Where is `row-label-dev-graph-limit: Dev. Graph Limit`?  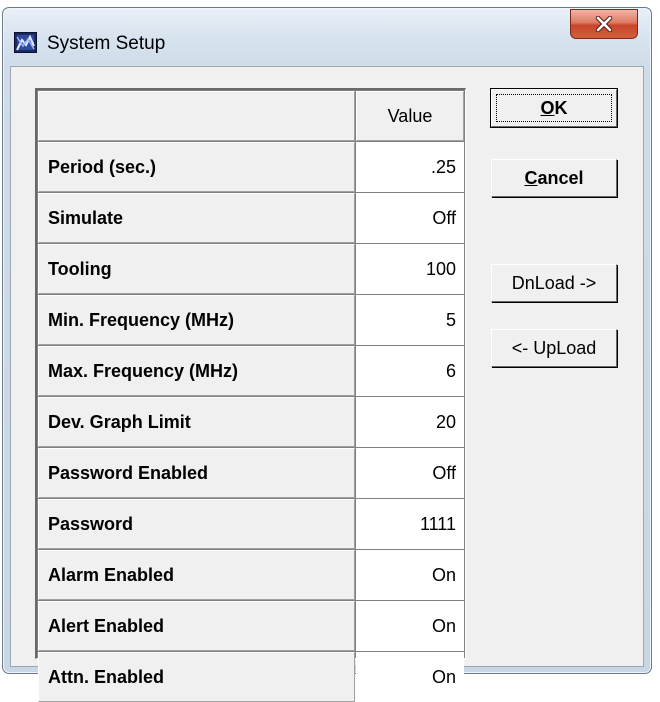
row-label-dev-graph-limit: Dev. Graph Limit is located at coordinates (196, 422).